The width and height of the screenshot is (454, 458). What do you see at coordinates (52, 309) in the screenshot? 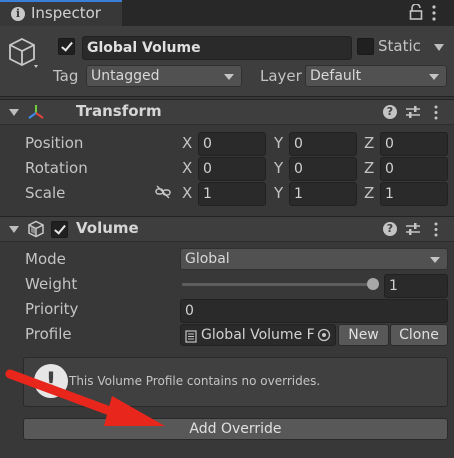
I see `priority-label: Priority` at bounding box center [52, 309].